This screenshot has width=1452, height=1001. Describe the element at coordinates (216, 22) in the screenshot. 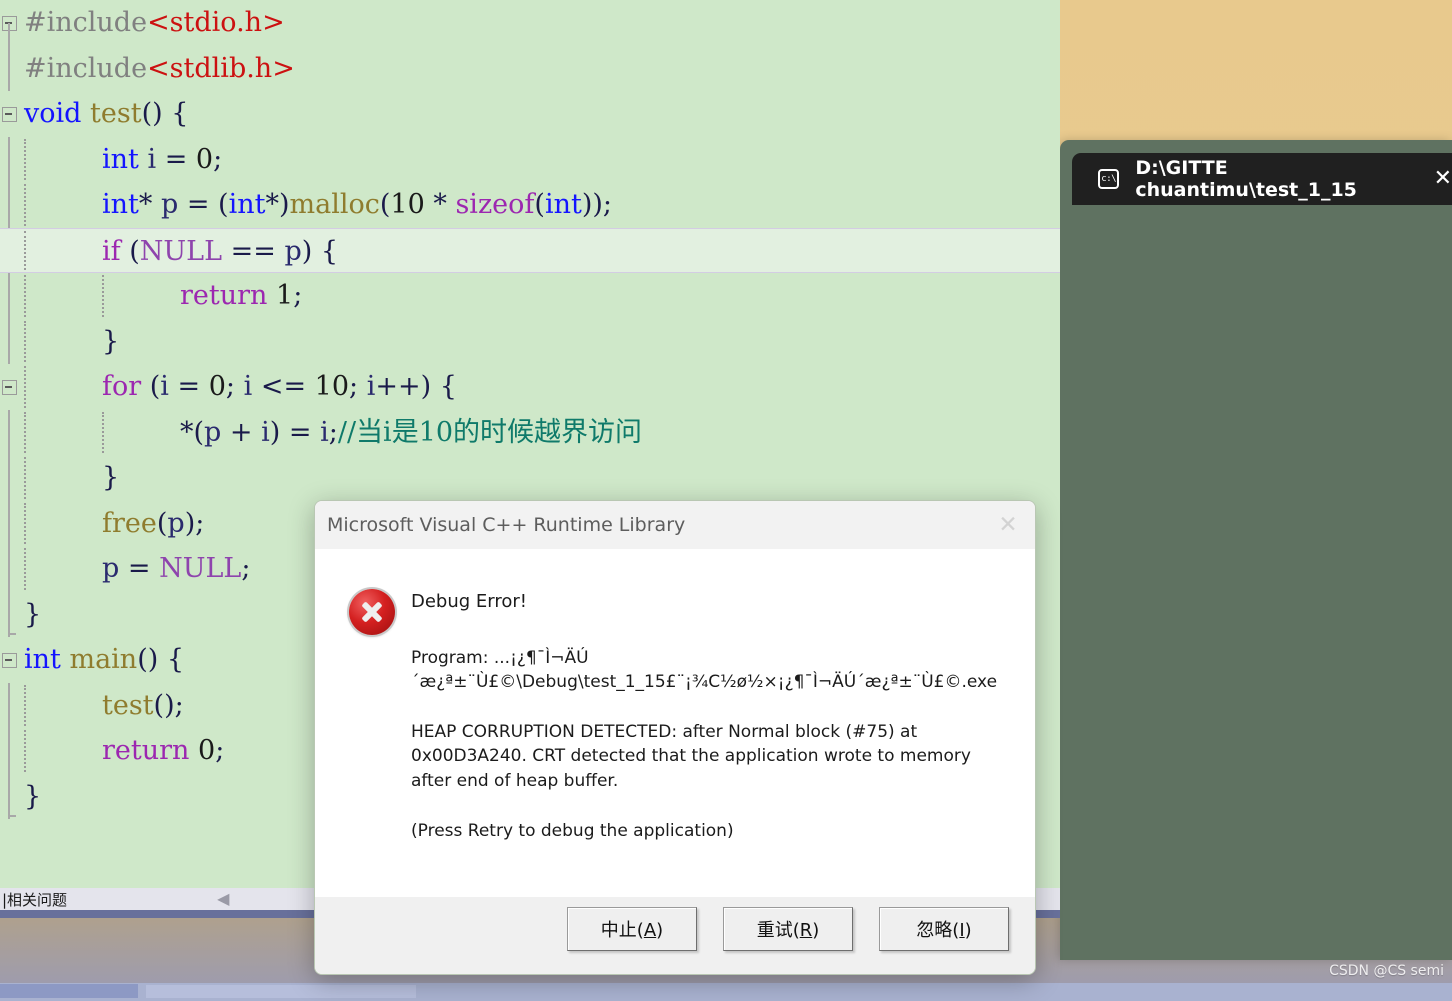

I see `code-token: <stdio.h>` at that location.